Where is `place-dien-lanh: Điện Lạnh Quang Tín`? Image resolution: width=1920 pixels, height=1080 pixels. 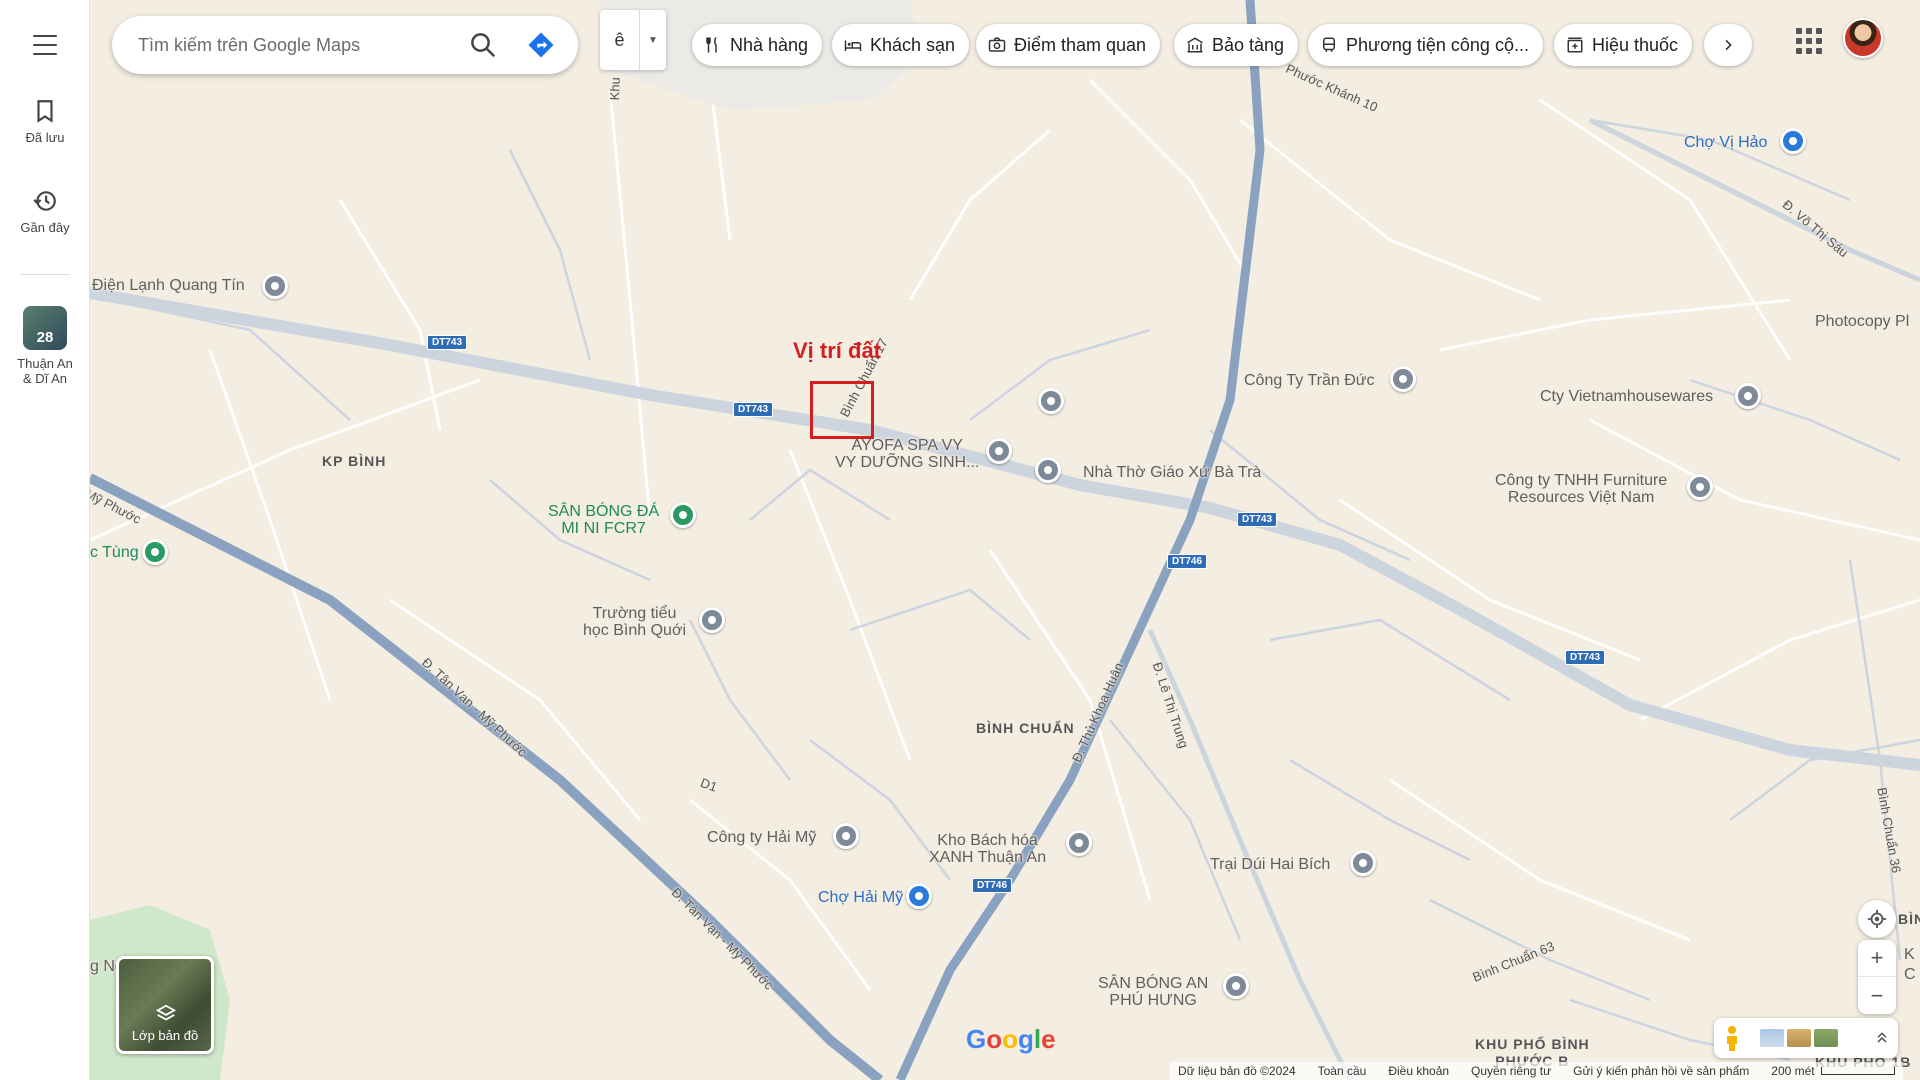
place-dien-lanh: Điện Lạnh Quang Tín is located at coordinates (168, 285).